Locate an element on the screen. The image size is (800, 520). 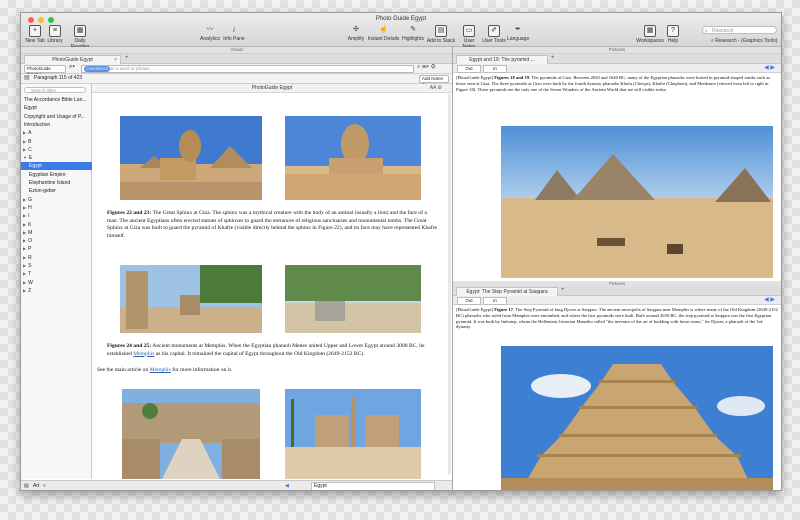
help-button: ? Help is located at coordinates (673, 34).